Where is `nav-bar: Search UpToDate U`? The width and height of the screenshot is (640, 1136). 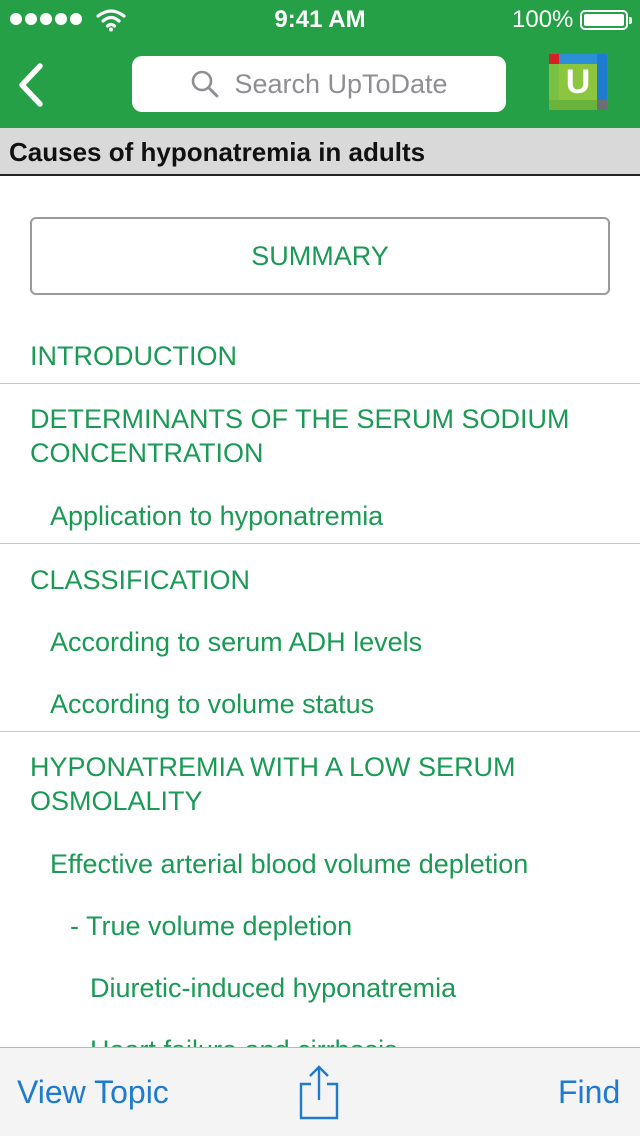
nav-bar: Search UpToDate U is located at coordinates (320, 84).